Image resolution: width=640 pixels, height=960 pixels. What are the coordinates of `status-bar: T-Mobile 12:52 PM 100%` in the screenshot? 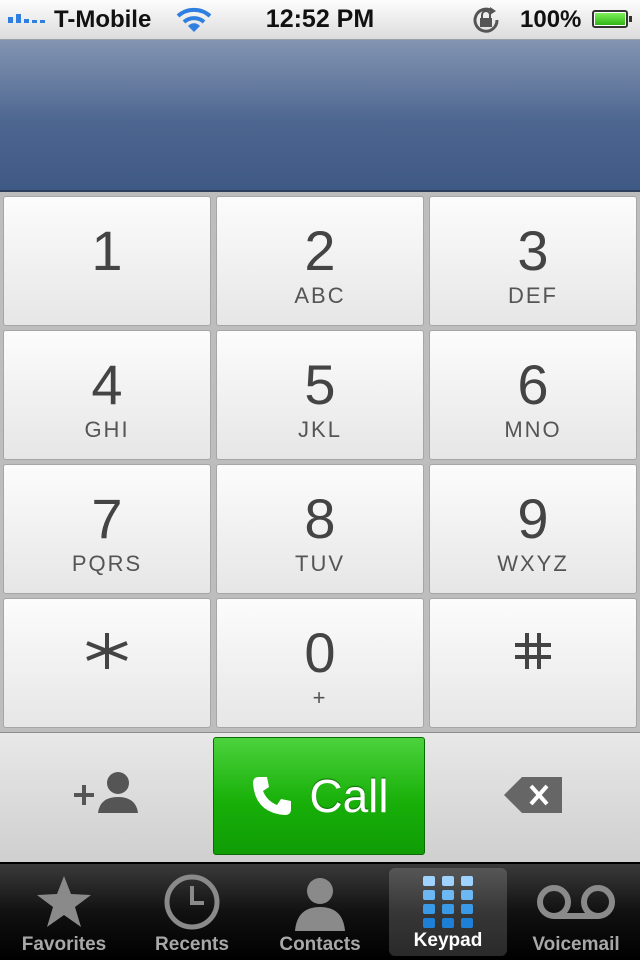 It's located at (320, 20).